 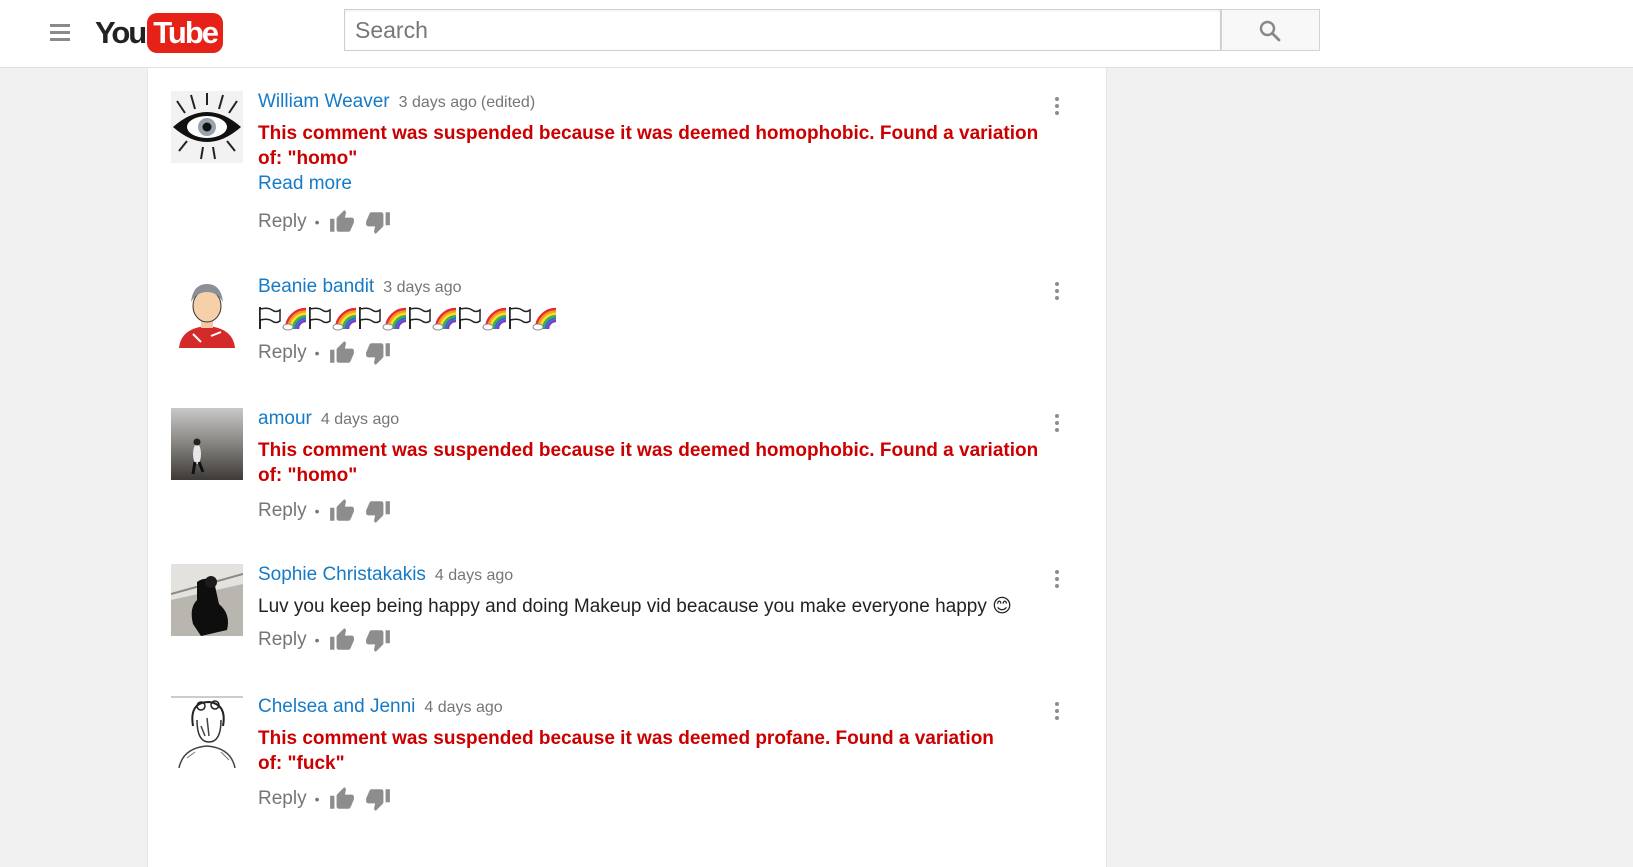 I want to click on magnifier-icon, so click(x=1270, y=31).